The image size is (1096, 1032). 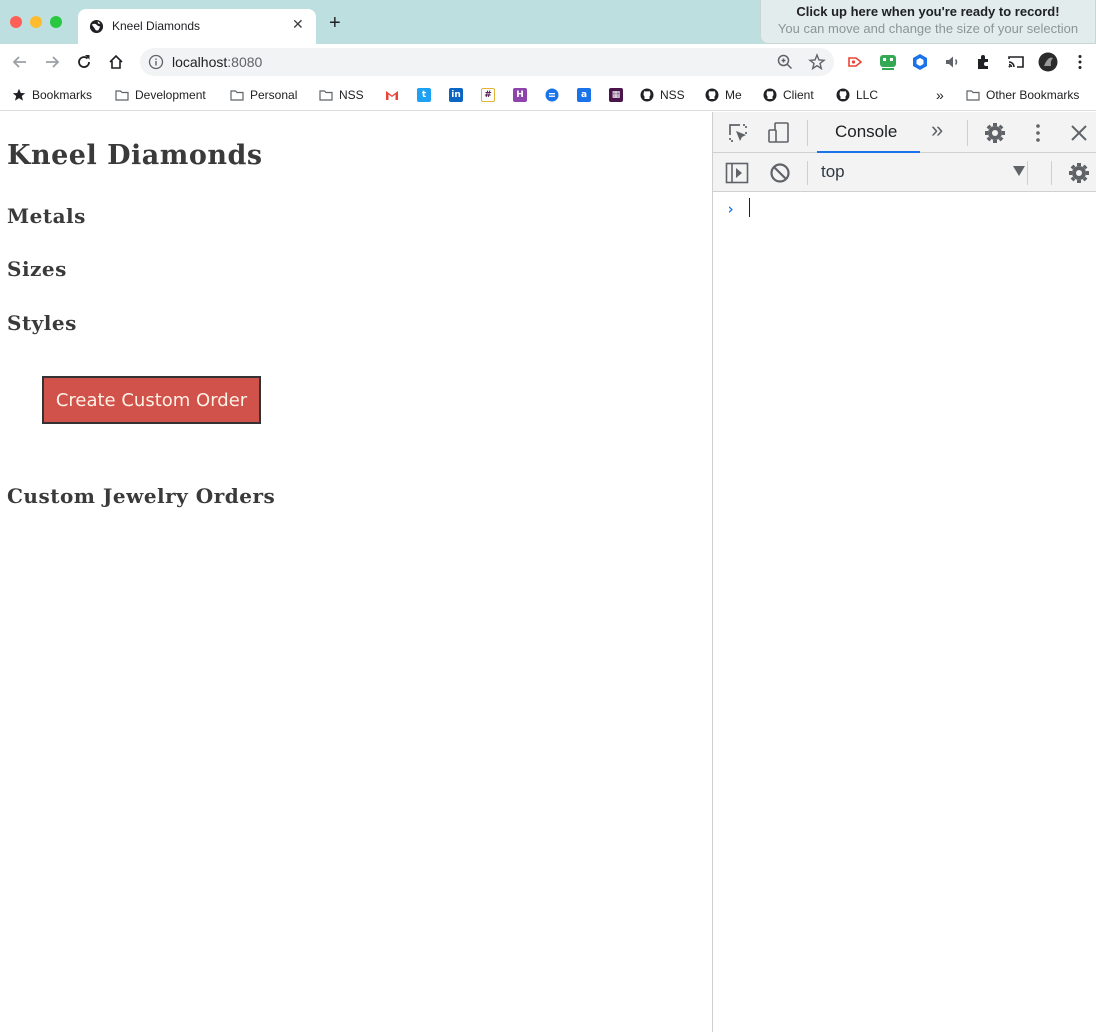 What do you see at coordinates (335, 23) in the screenshot?
I see `new-tab-button: +` at bounding box center [335, 23].